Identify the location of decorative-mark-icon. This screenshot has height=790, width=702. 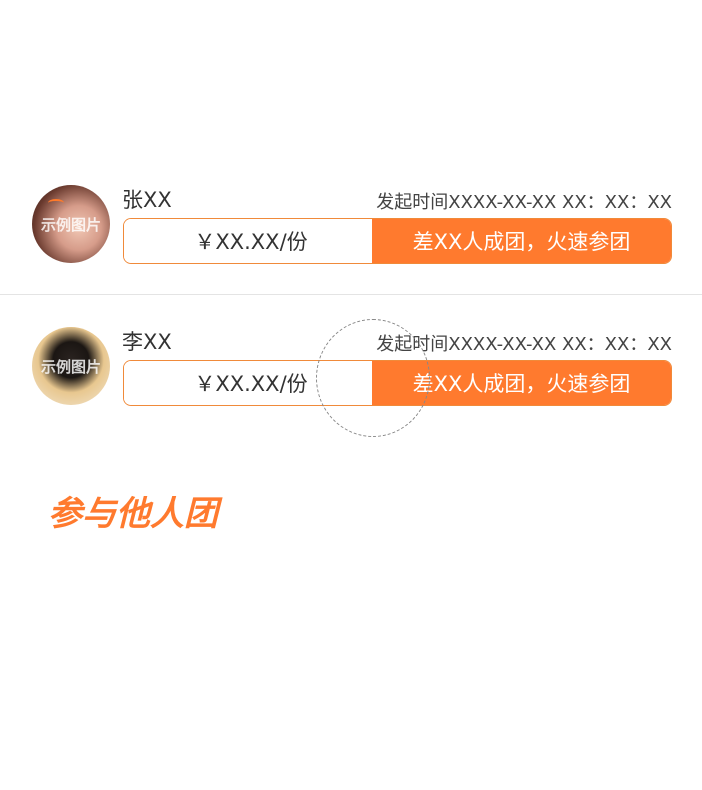
(56, 203).